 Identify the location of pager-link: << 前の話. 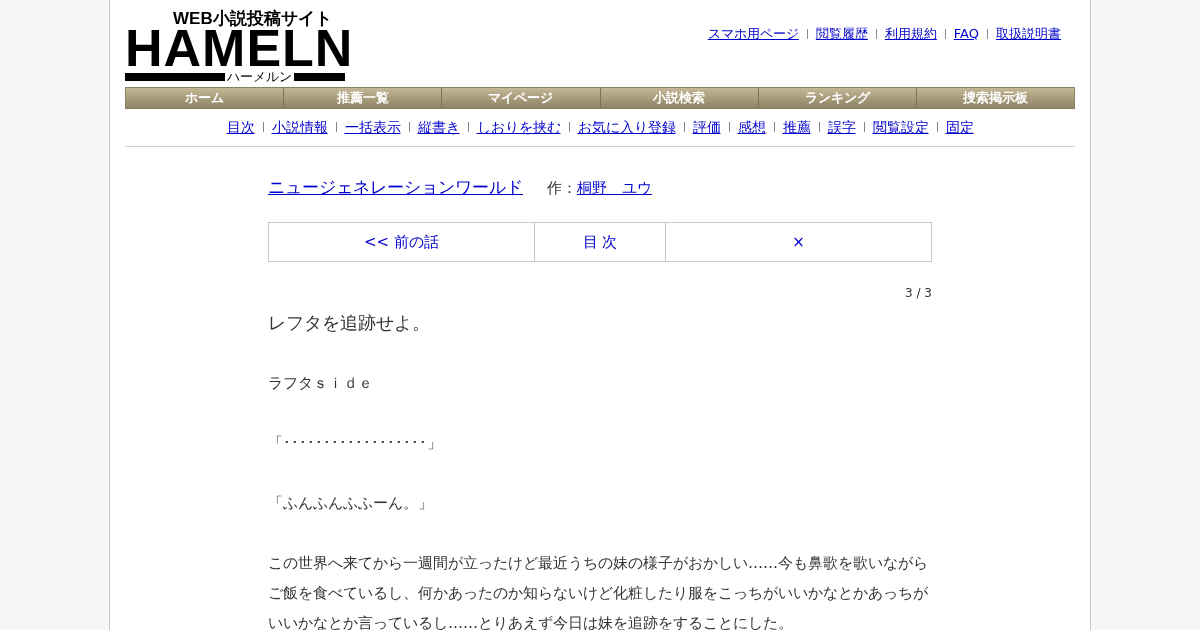
(401, 242).